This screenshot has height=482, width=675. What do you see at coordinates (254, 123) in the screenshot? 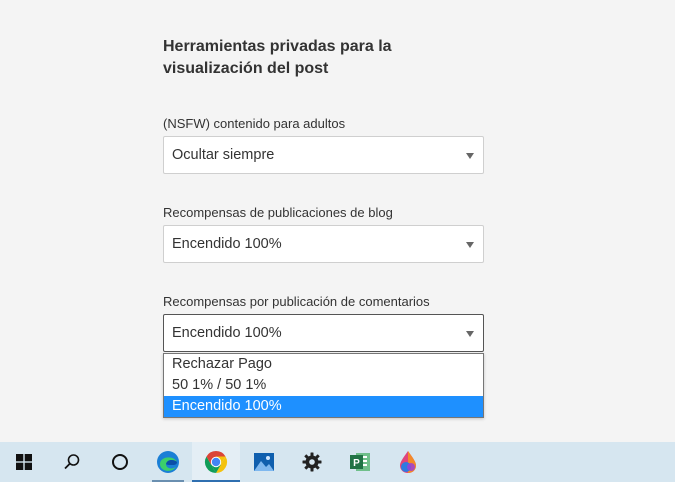
I see `nsfw-label: (NSFW) contenido para adultos` at bounding box center [254, 123].